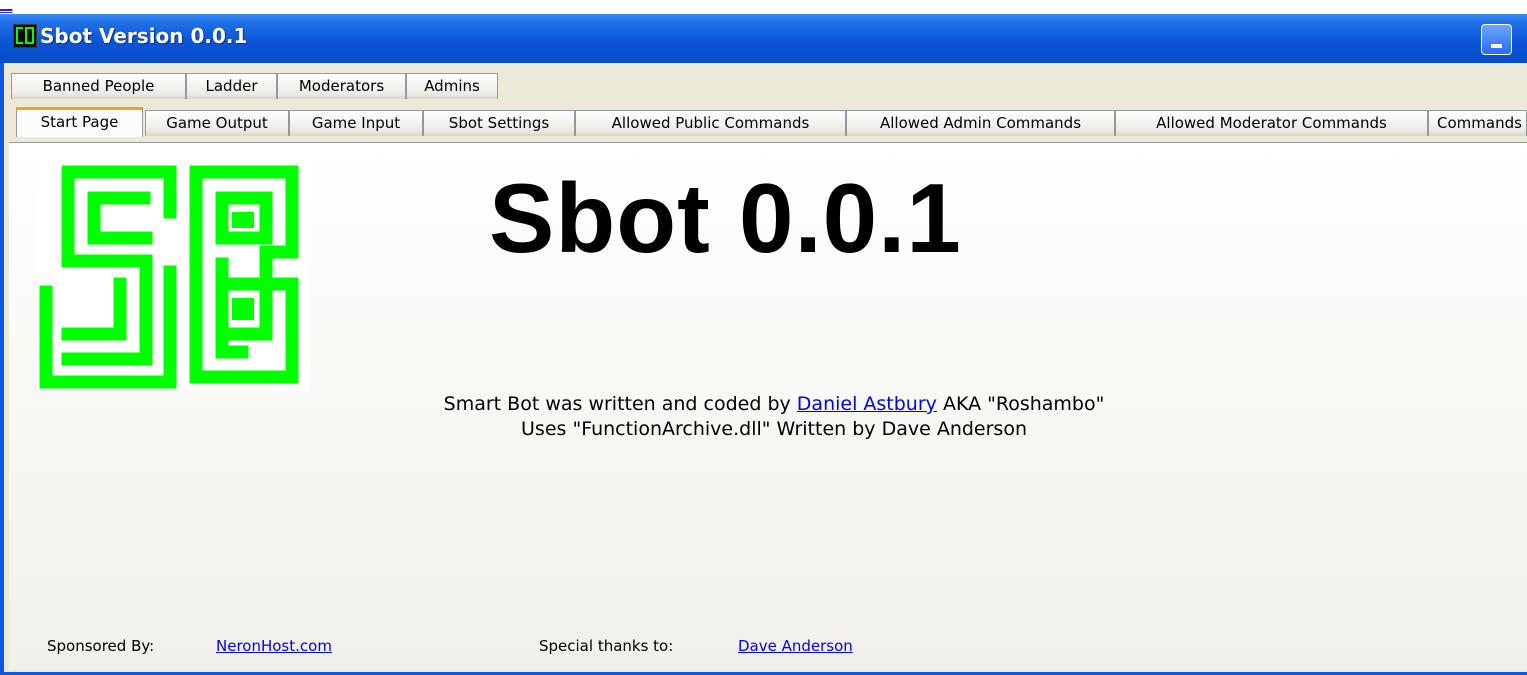  What do you see at coordinates (341, 86) in the screenshot?
I see `tab-moderators: Moderators` at bounding box center [341, 86].